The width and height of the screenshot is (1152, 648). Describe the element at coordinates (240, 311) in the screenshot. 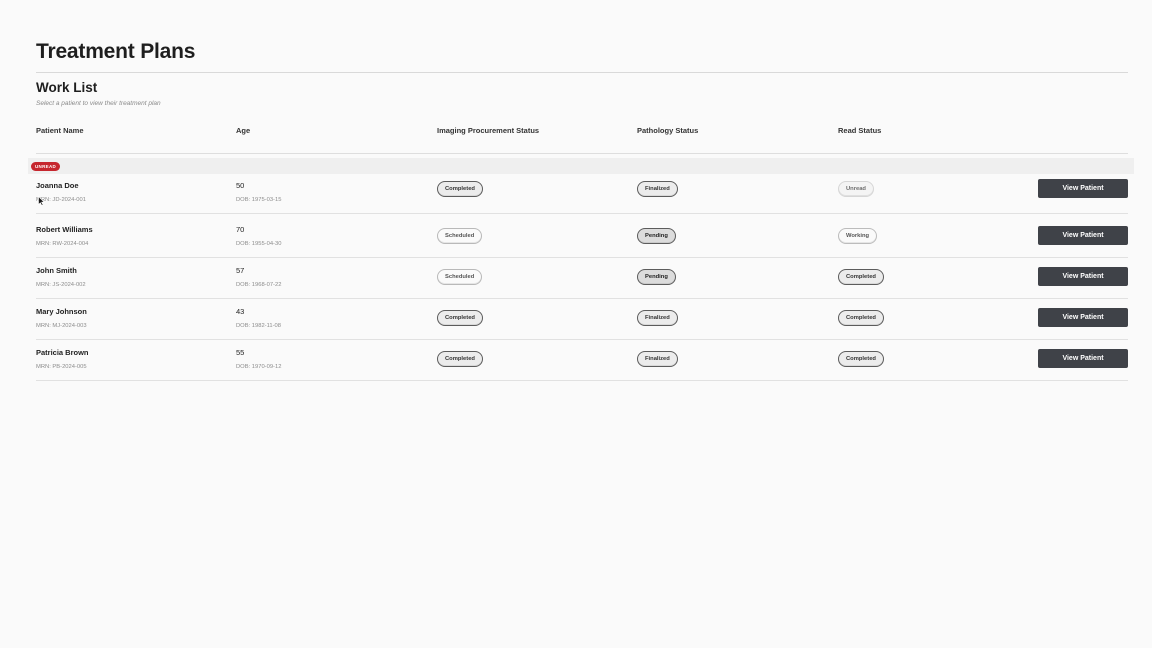

I see `patient-age: 43` at that location.